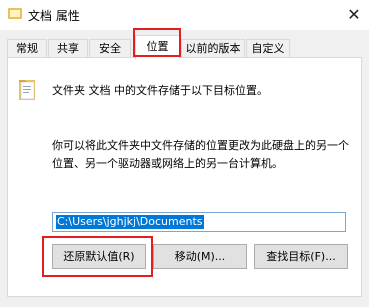 The height and width of the screenshot is (307, 369). What do you see at coordinates (68, 48) in the screenshot?
I see `tab-sharing: 共享` at bounding box center [68, 48].